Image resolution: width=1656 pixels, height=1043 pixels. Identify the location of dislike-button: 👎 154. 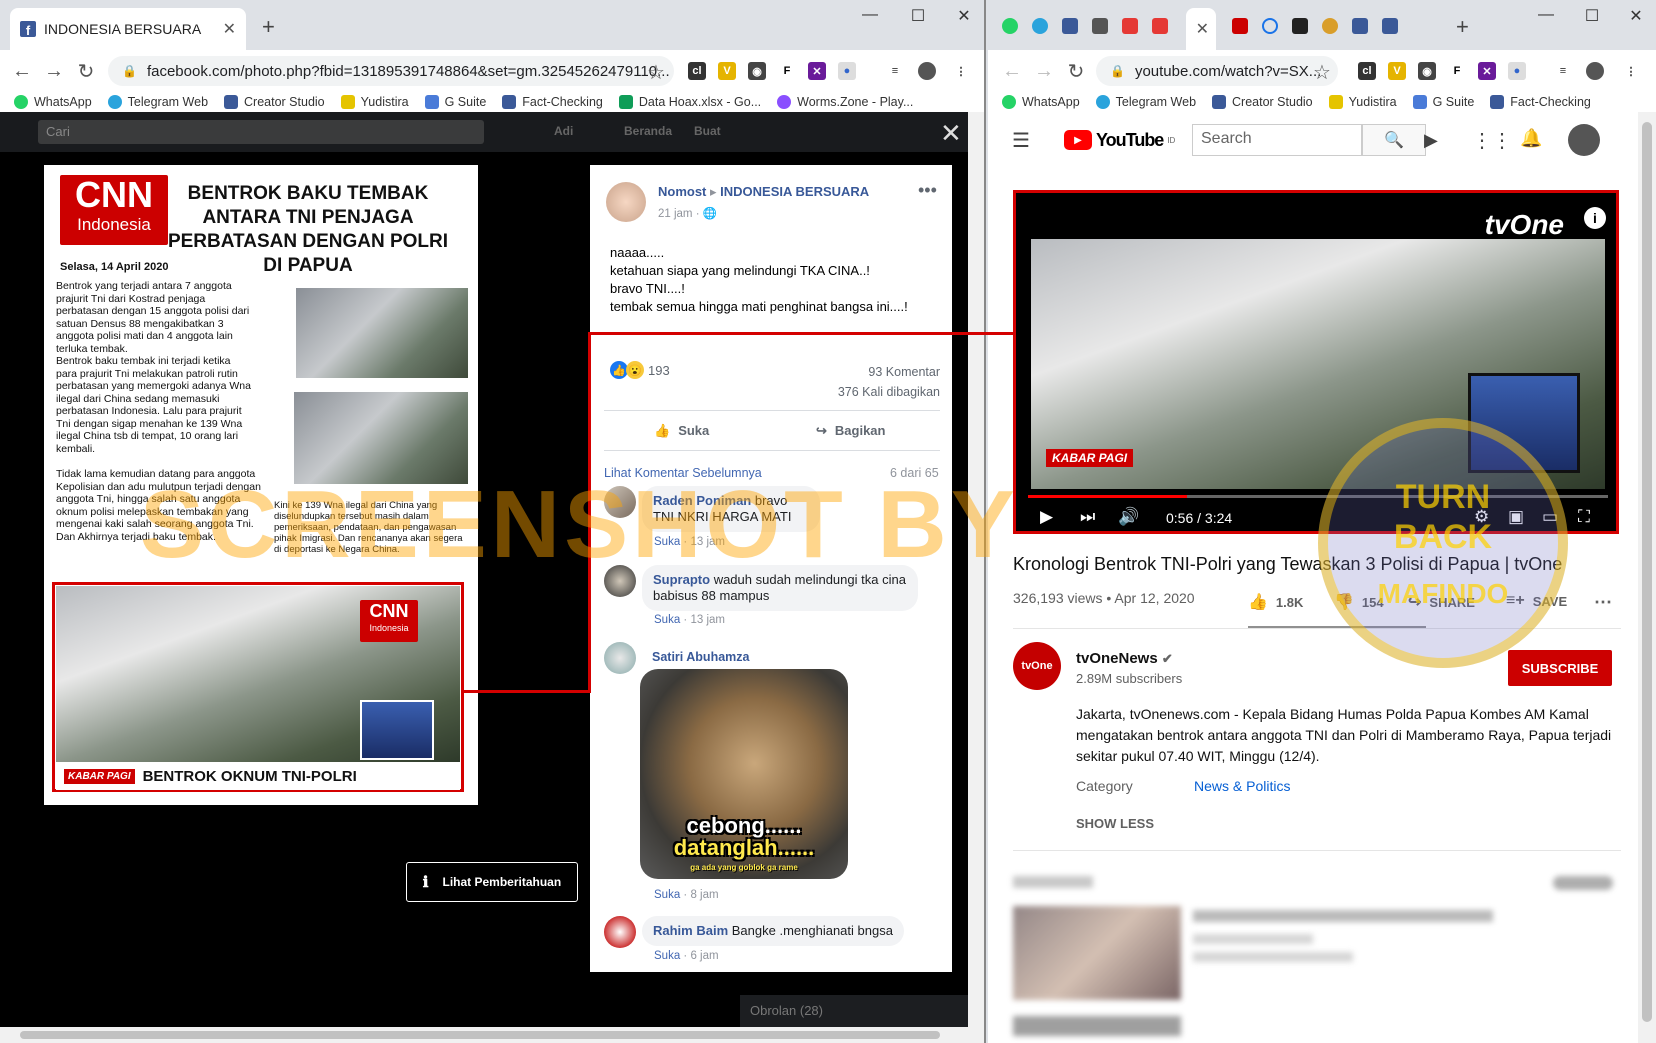
(1359, 602).